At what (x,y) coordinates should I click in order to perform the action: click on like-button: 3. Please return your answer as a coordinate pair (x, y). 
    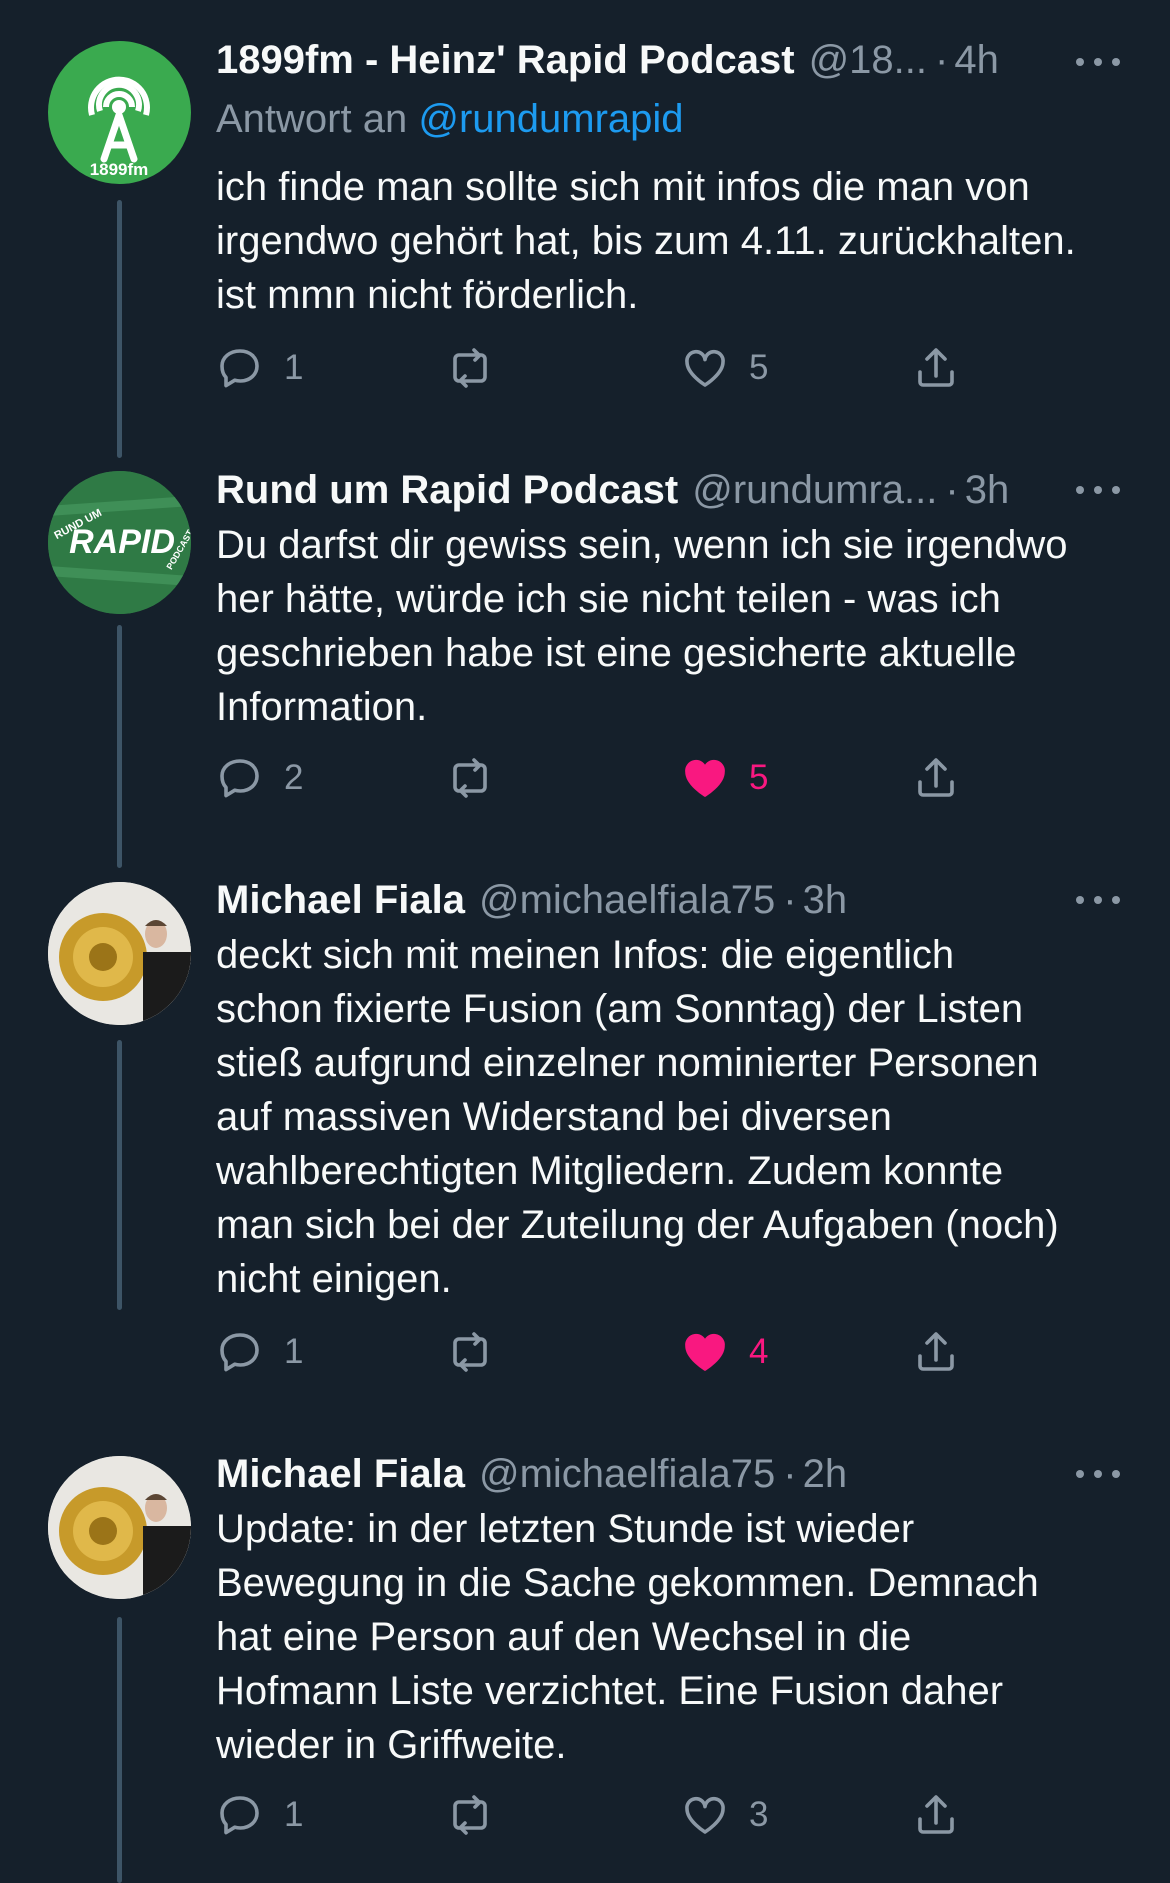
    Looking at the image, I should click on (724, 1815).